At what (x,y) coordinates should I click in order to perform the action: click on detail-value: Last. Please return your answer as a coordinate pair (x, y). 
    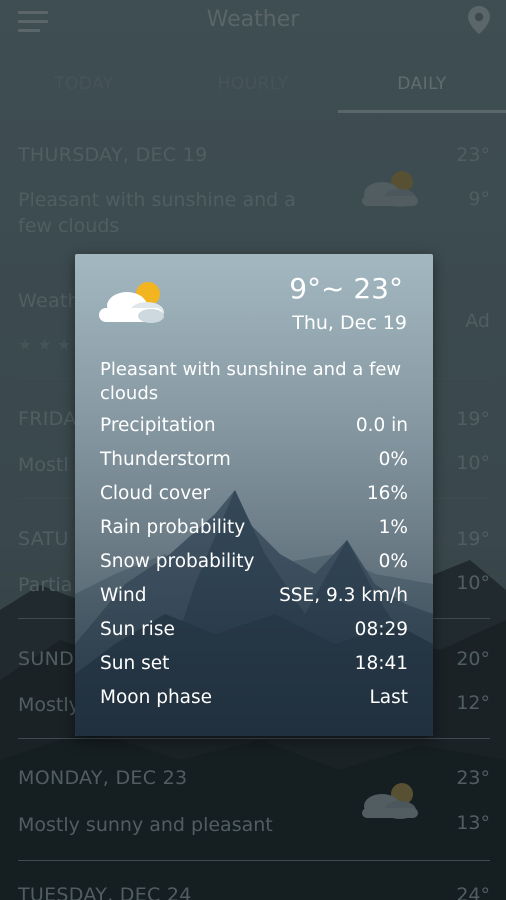
    Looking at the image, I should click on (388, 697).